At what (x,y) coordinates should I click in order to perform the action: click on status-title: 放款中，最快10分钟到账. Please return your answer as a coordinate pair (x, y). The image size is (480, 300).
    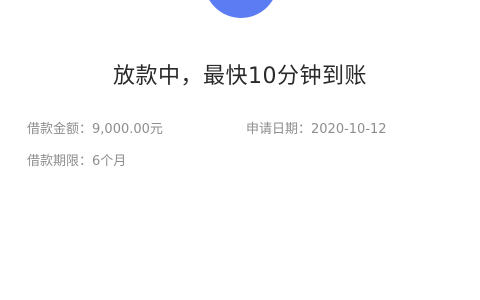
    Looking at the image, I should click on (240, 76).